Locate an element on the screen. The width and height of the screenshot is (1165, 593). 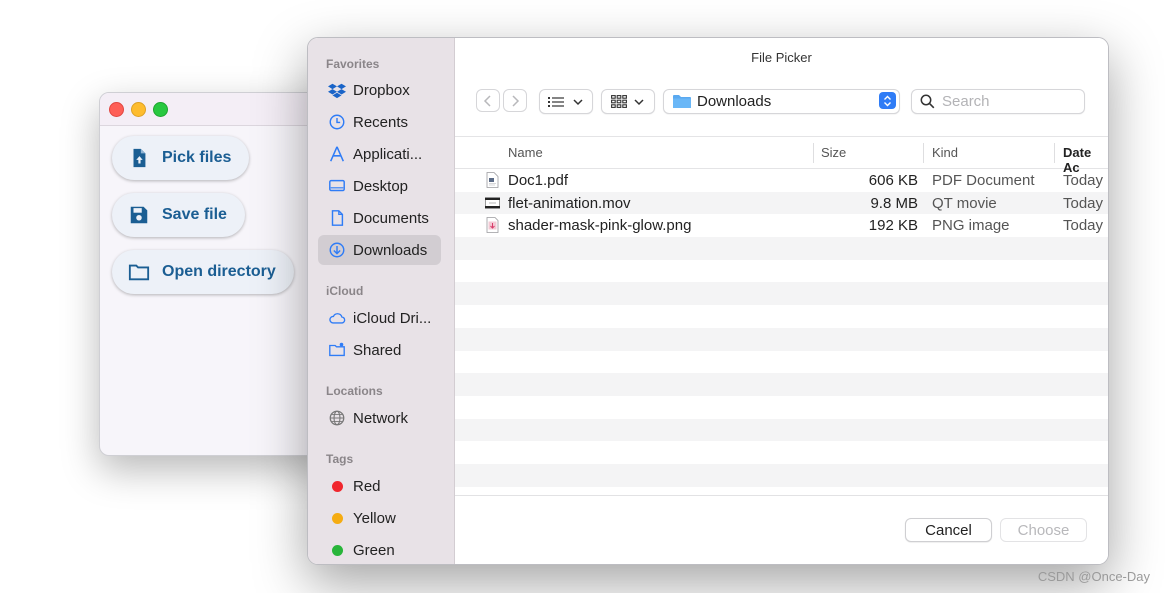
back-button is located at coordinates (488, 100).